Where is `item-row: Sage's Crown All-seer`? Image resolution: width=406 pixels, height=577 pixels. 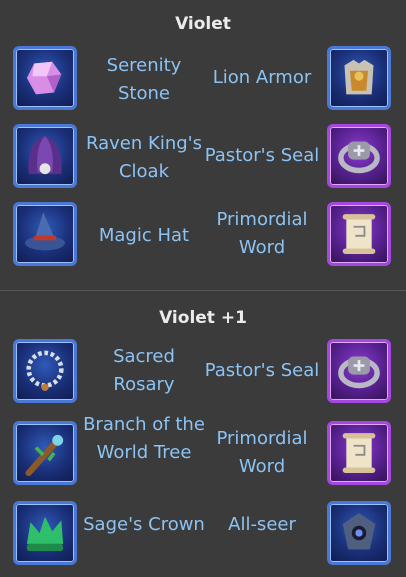
item-row: Sage's Crown All-seer is located at coordinates (203, 535).